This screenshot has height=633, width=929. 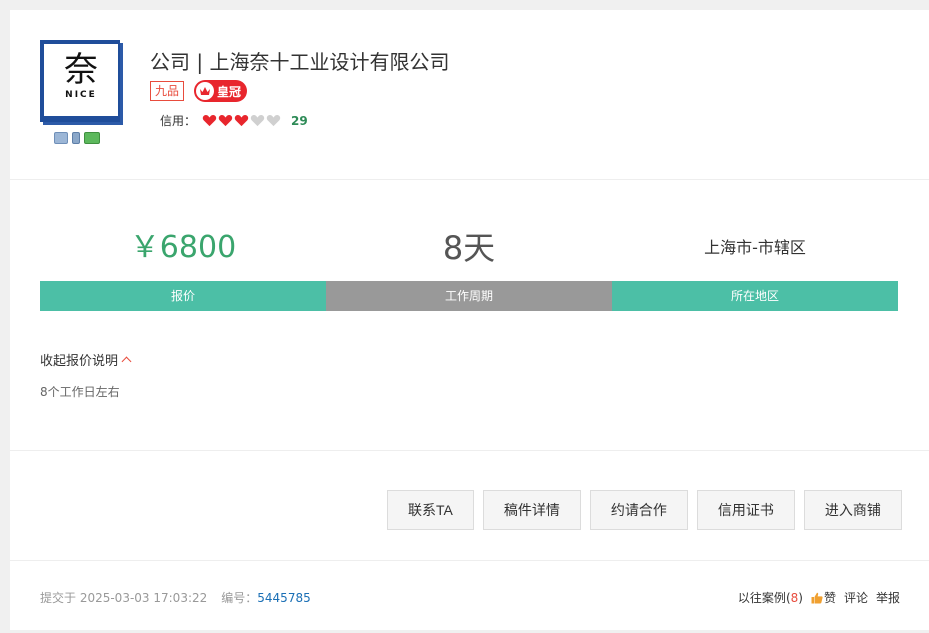 What do you see at coordinates (79, 361) in the screenshot?
I see `price-explain-toggle-label: 收起报价说明` at bounding box center [79, 361].